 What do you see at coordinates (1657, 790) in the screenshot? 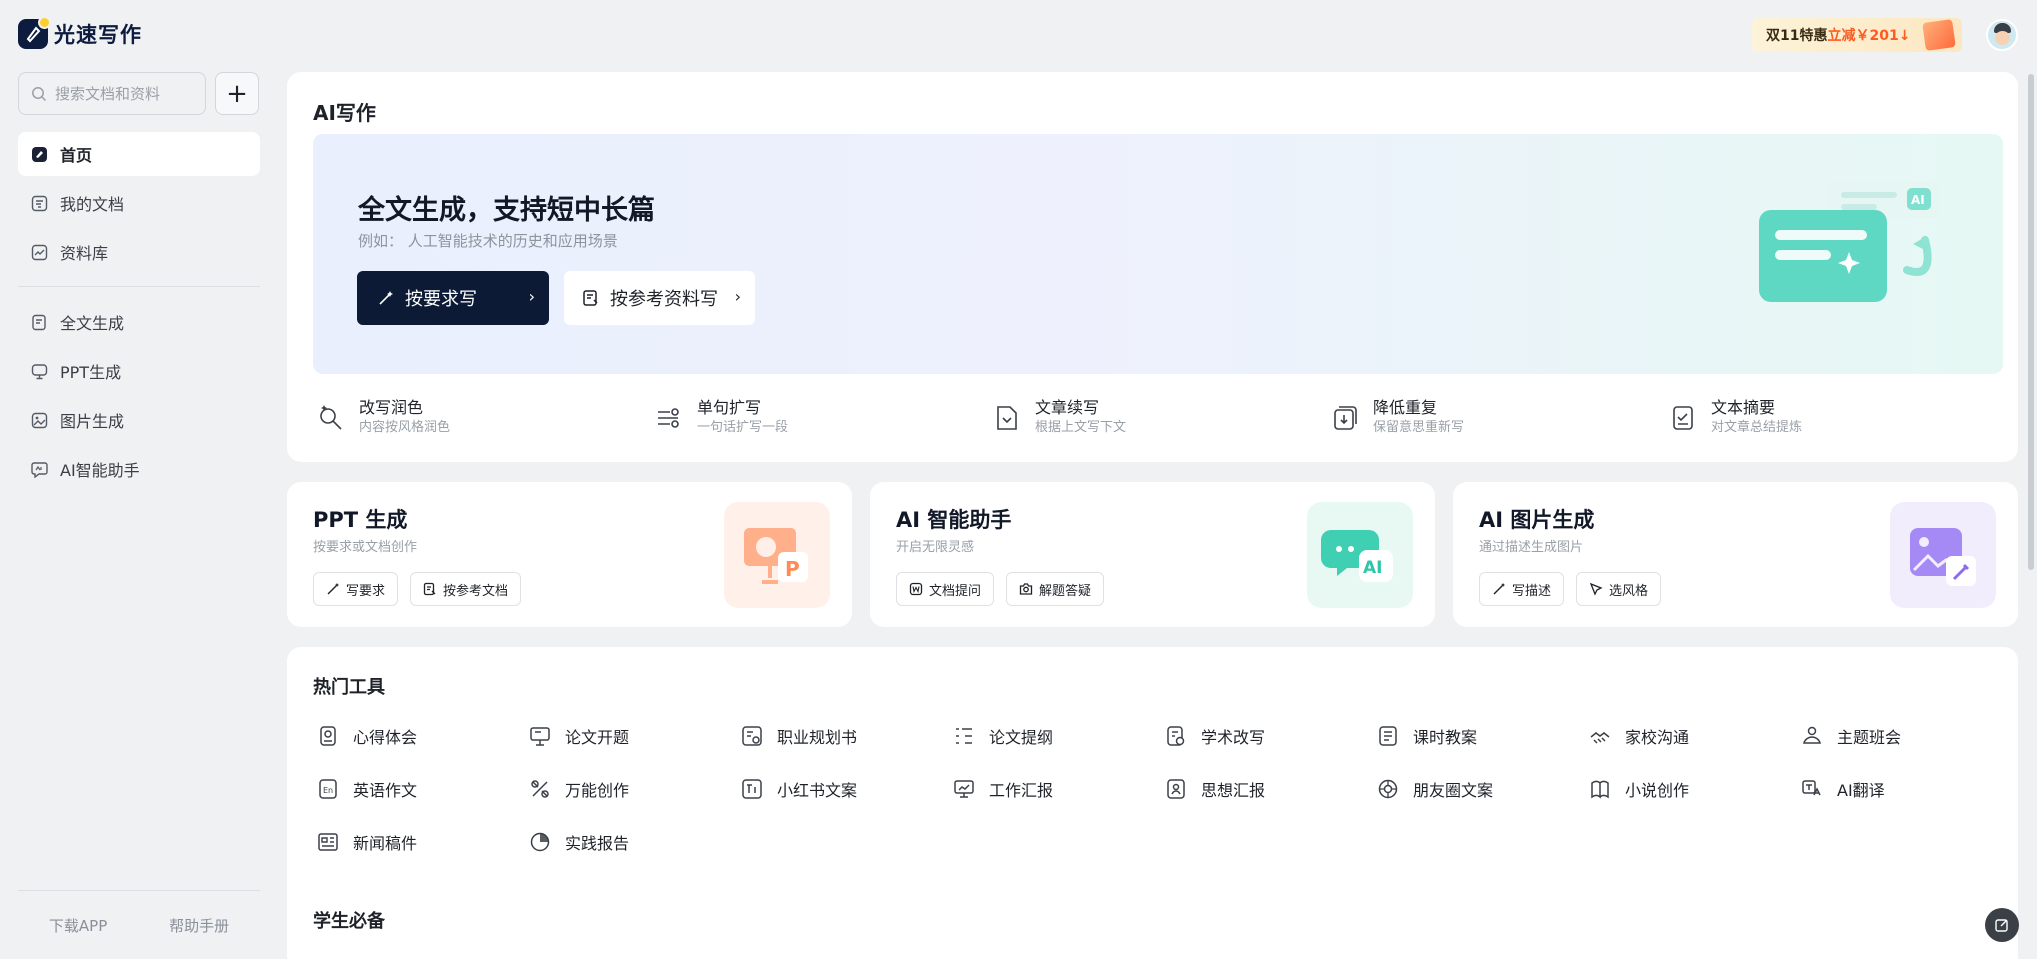
I see `hot-tool-label: 小说创作` at bounding box center [1657, 790].